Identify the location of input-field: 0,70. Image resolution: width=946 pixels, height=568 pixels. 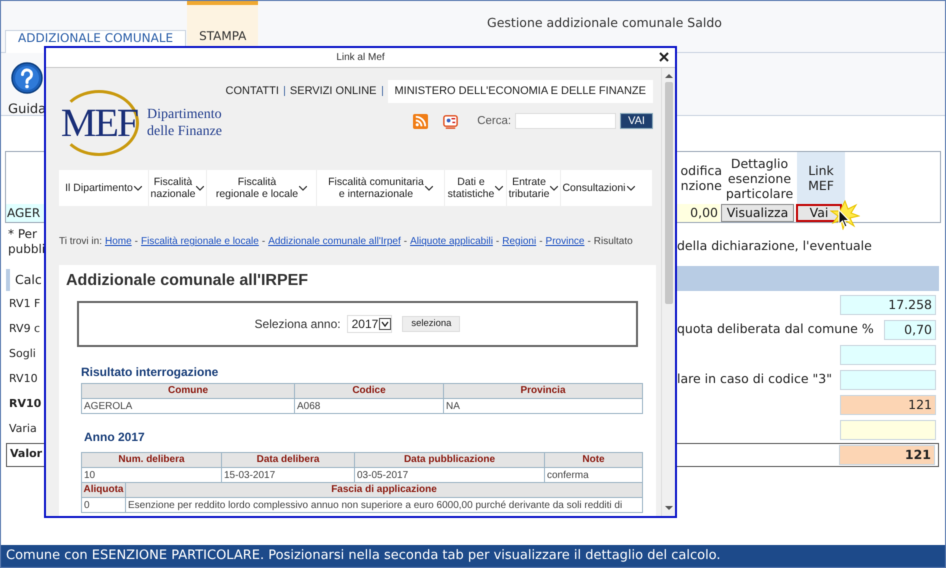
(910, 330).